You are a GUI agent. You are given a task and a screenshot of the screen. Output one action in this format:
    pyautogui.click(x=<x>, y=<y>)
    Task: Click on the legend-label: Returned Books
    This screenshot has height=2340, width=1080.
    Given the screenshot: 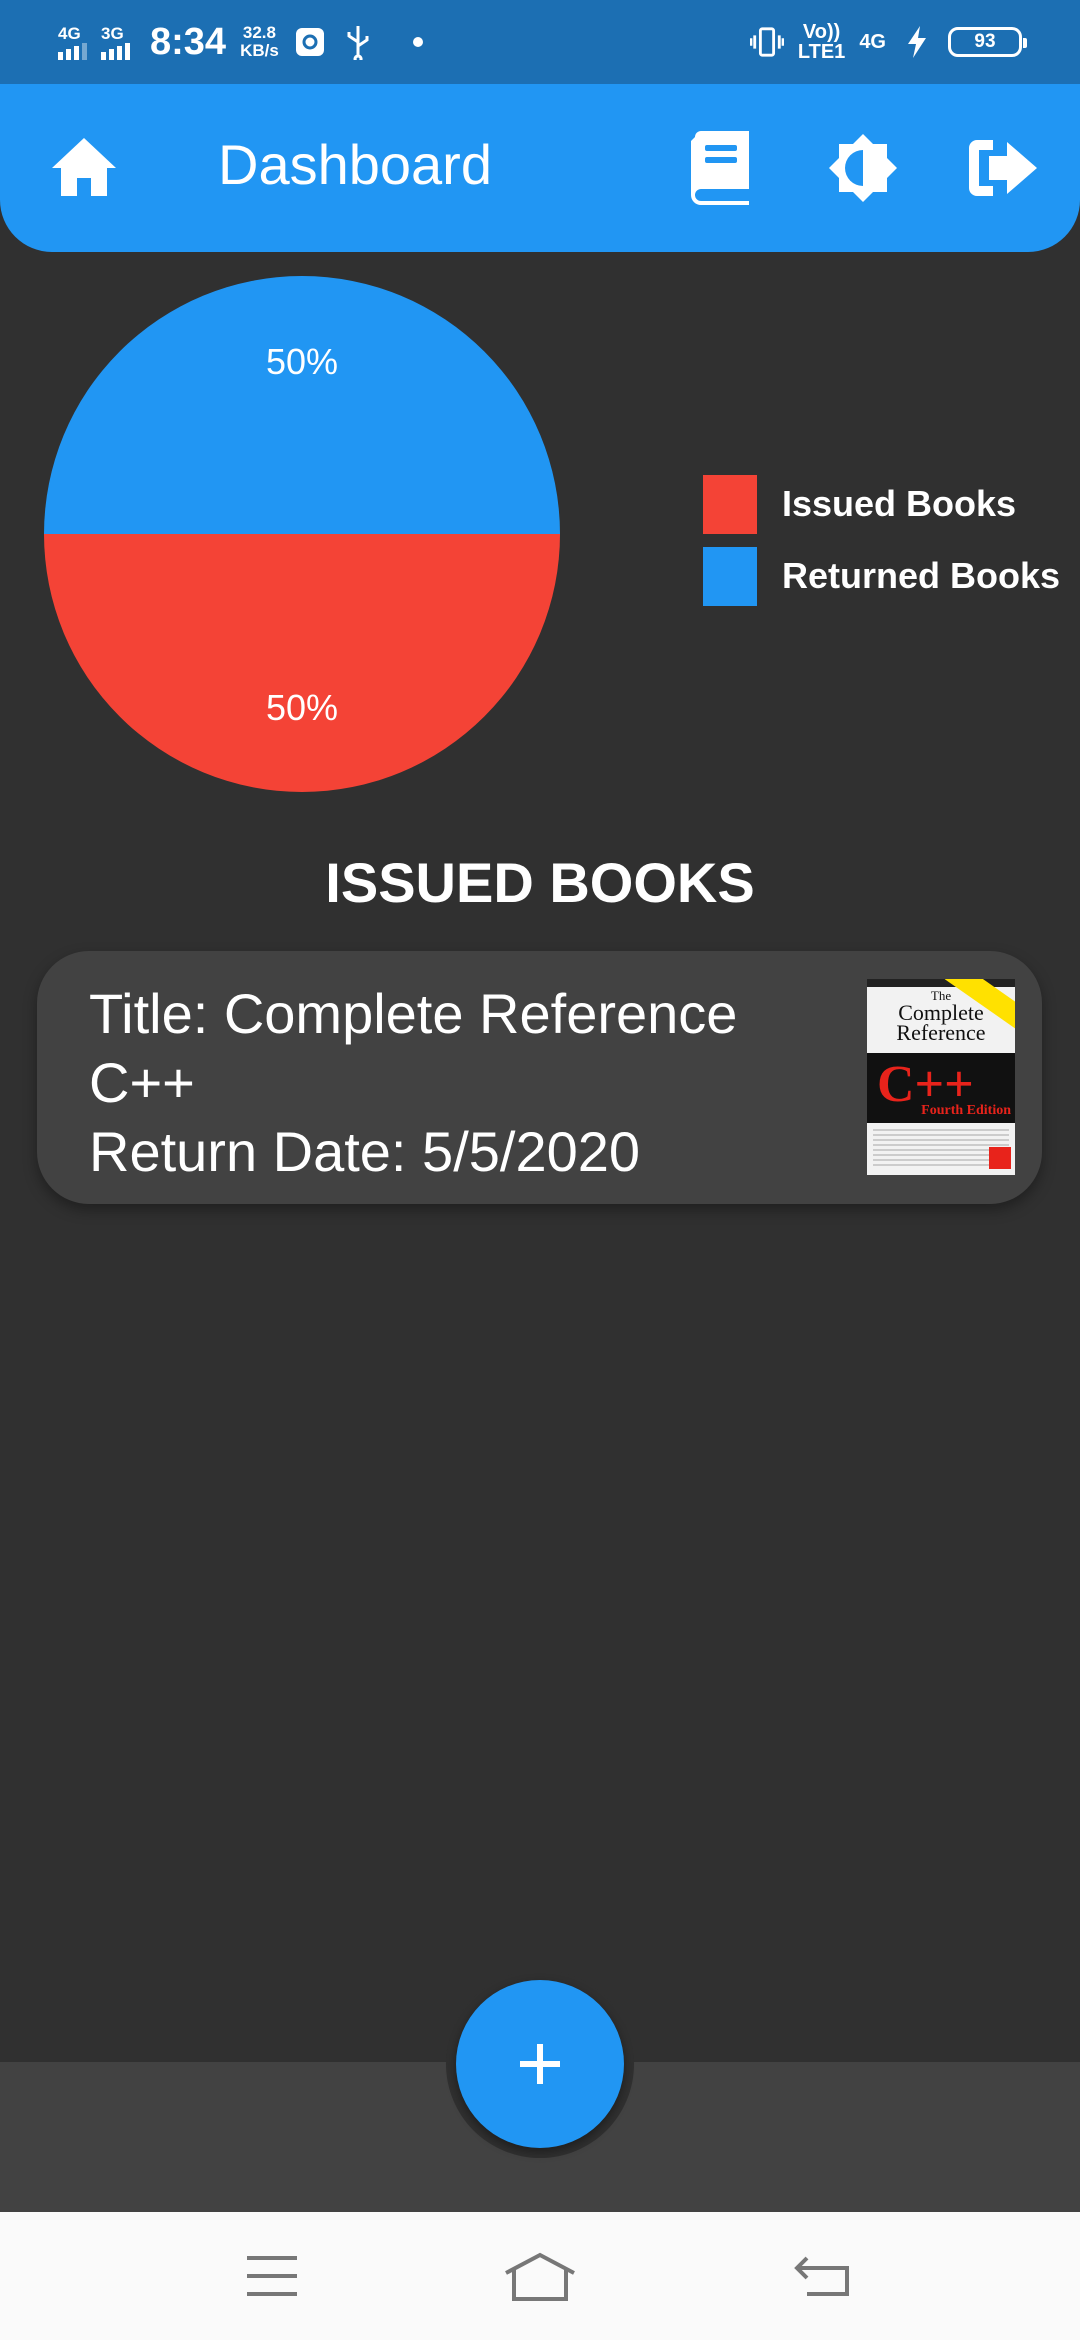 What is the action you would take?
    pyautogui.click(x=921, y=575)
    